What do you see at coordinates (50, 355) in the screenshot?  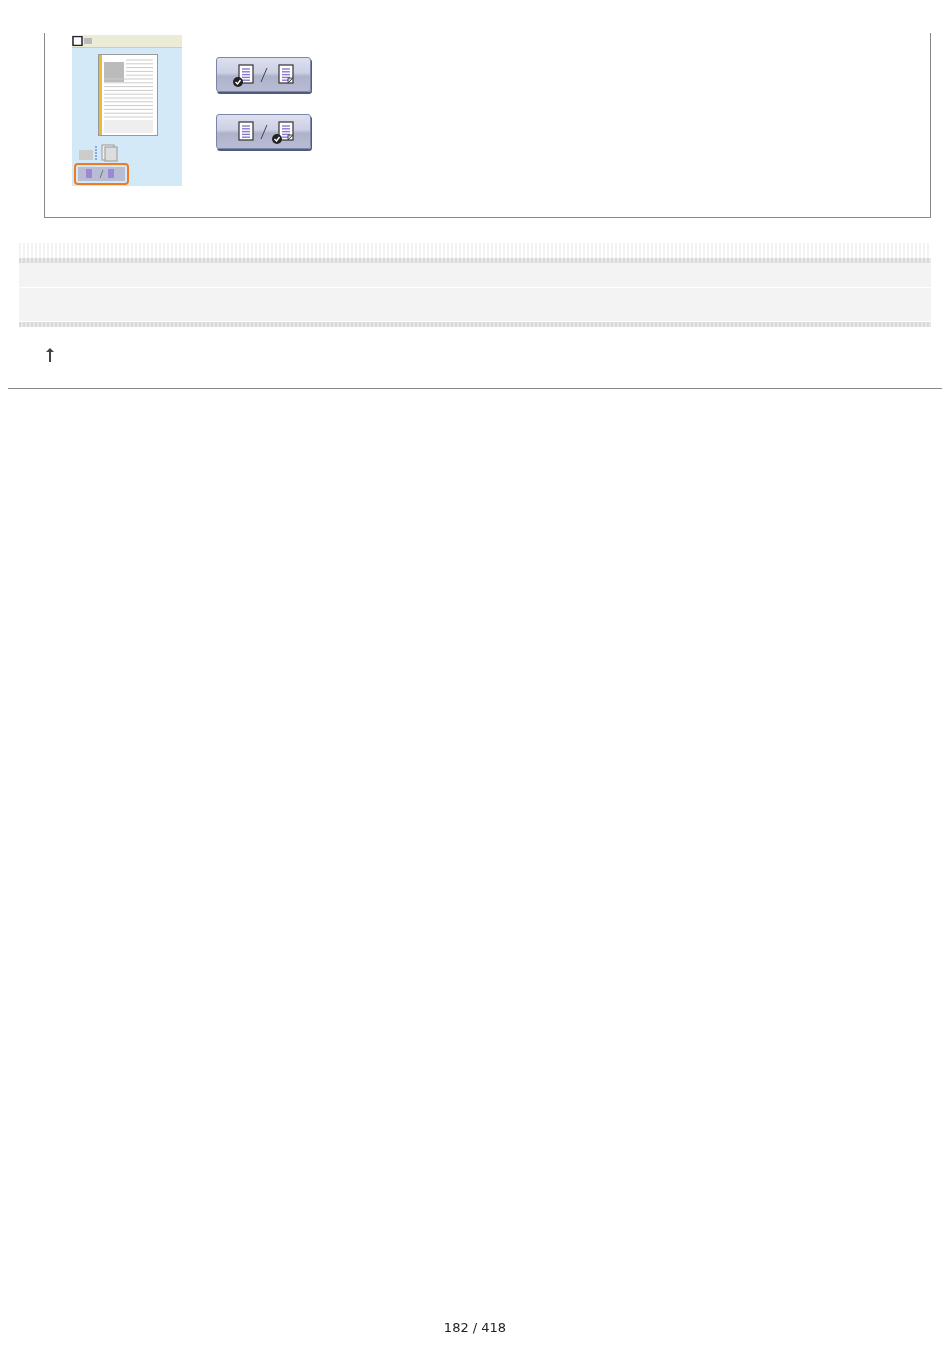 I see `up-arrow-icon` at bounding box center [50, 355].